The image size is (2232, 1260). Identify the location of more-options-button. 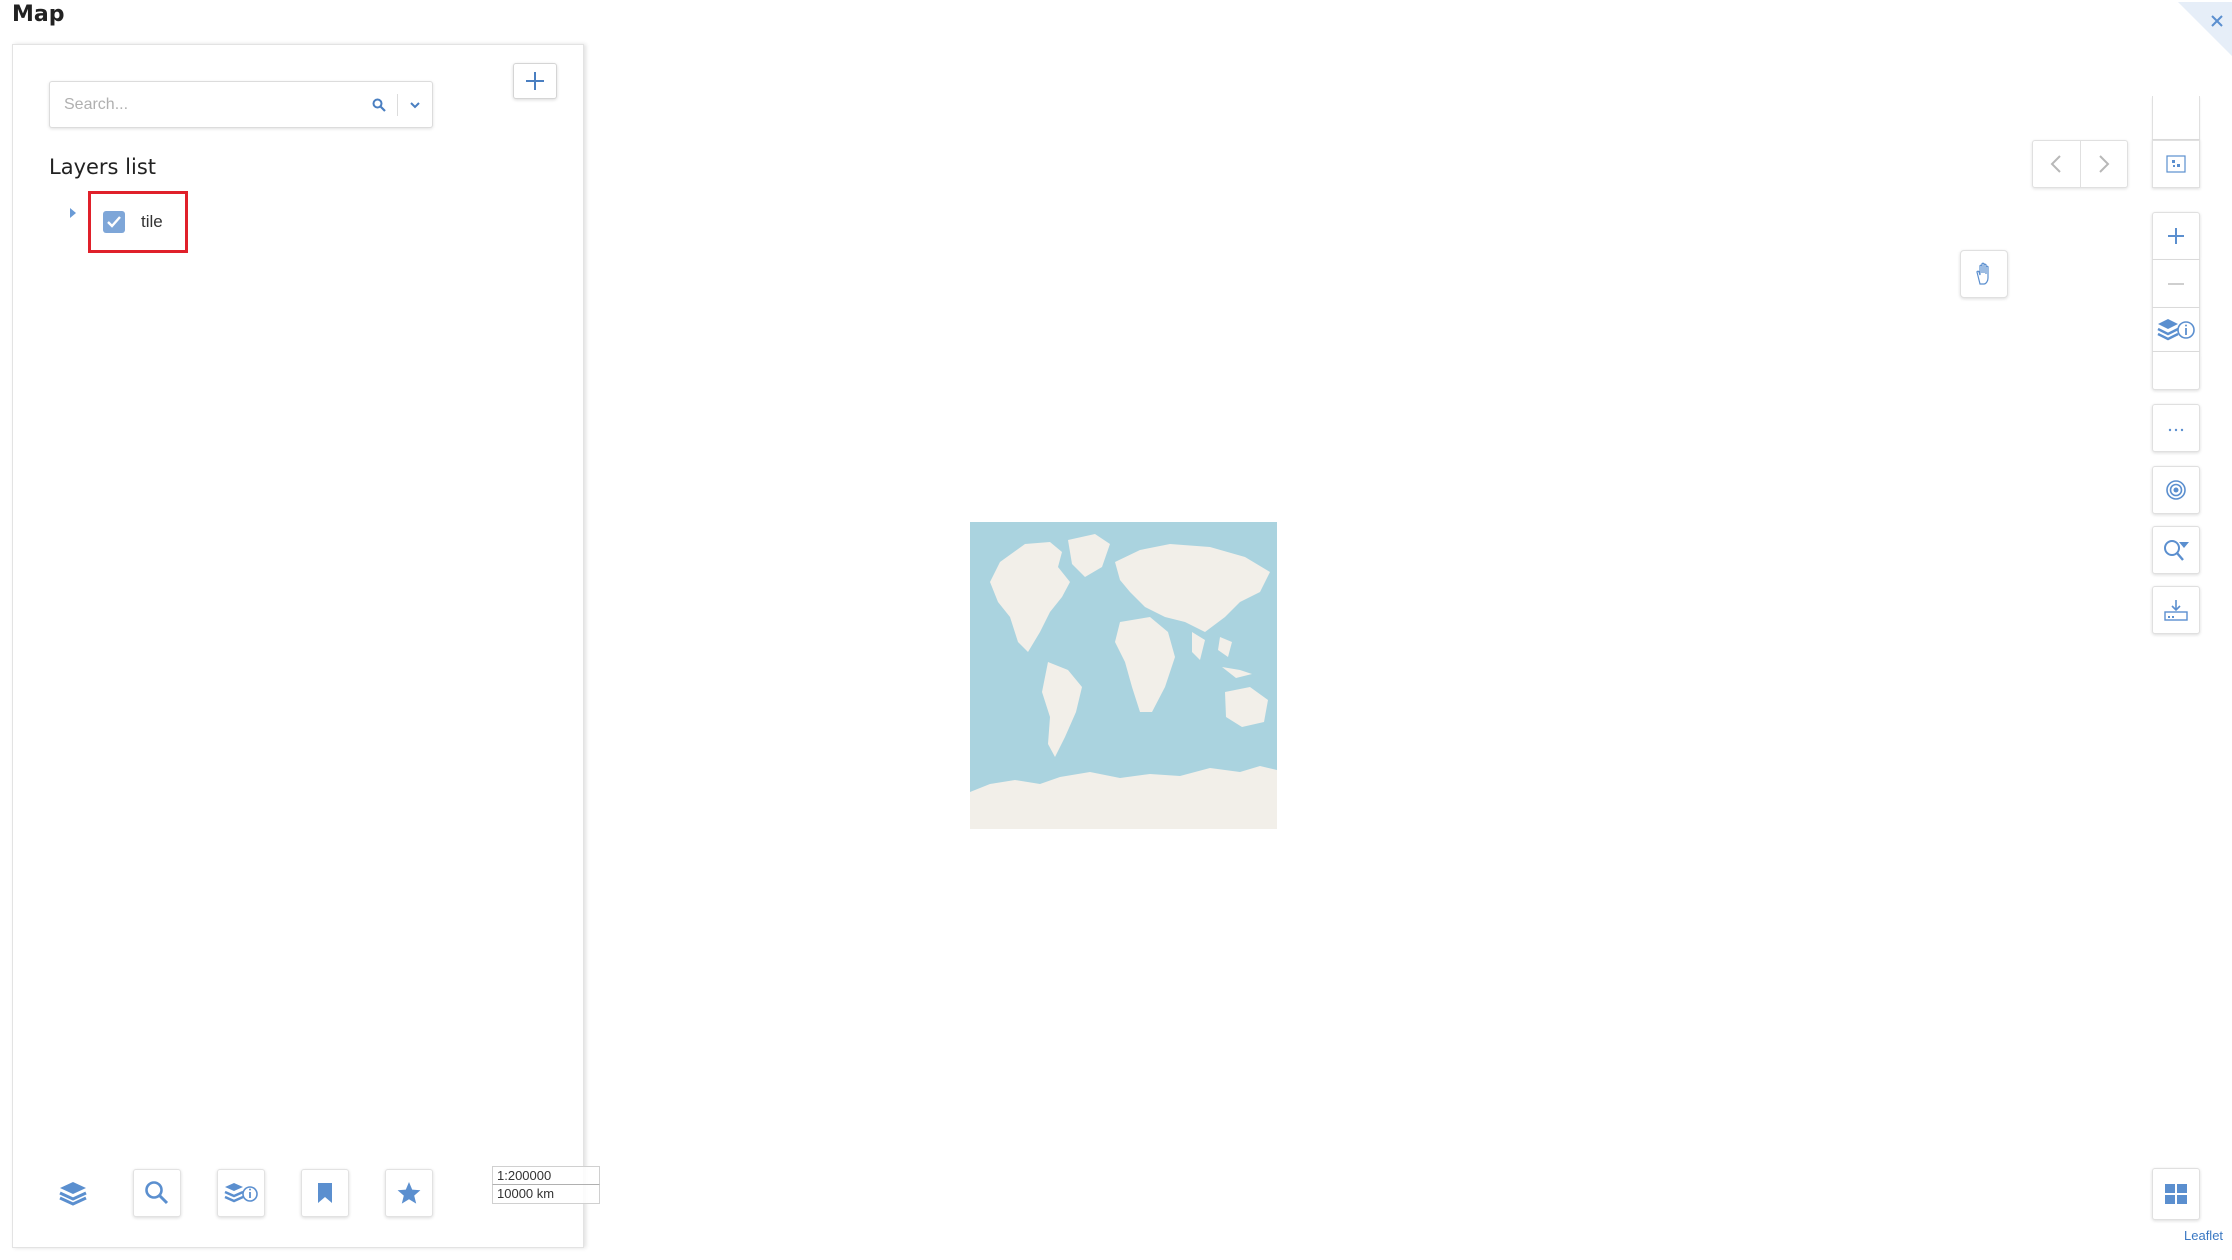
(2176, 428).